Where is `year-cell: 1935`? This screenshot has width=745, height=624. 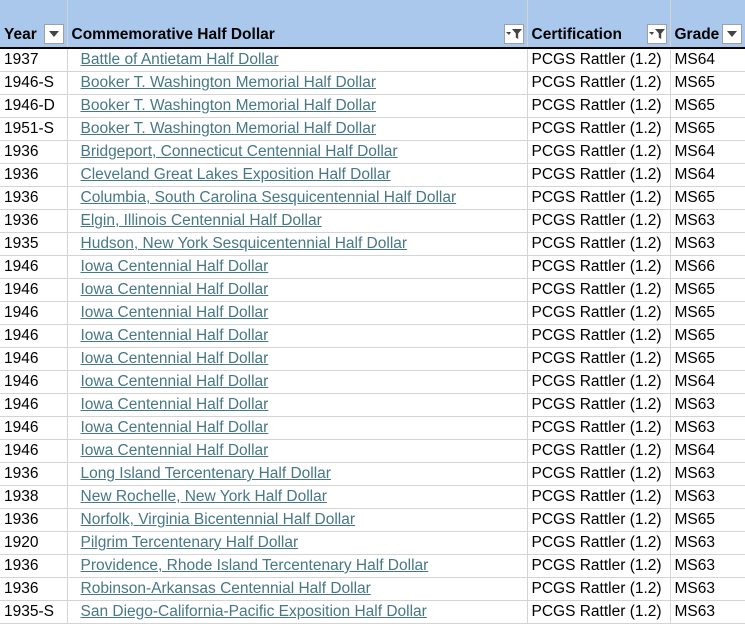
year-cell: 1935 is located at coordinates (34, 244).